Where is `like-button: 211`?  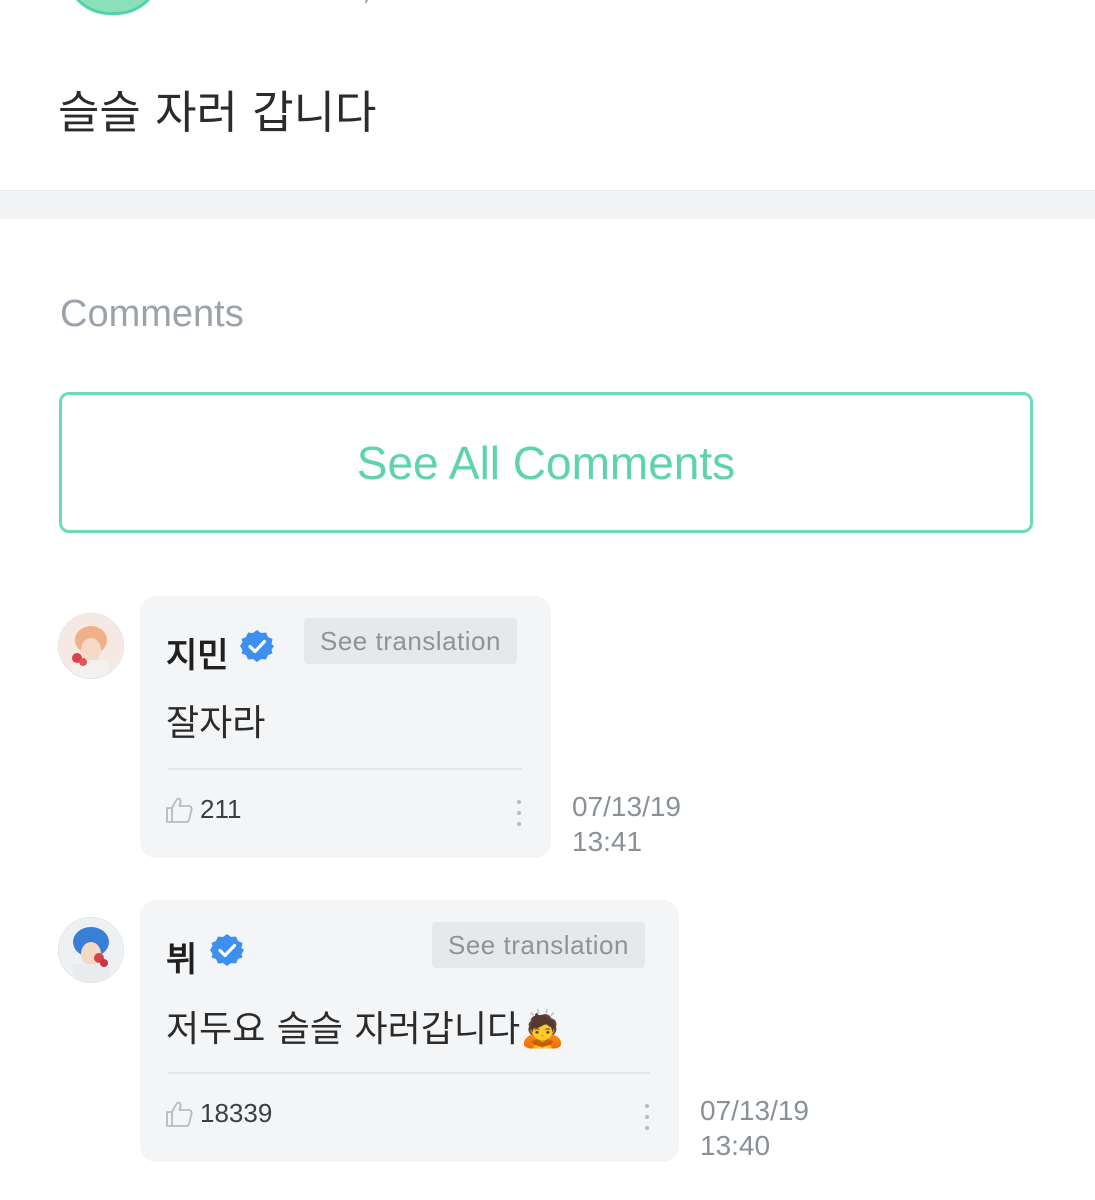
like-button: 211 is located at coordinates (202, 809).